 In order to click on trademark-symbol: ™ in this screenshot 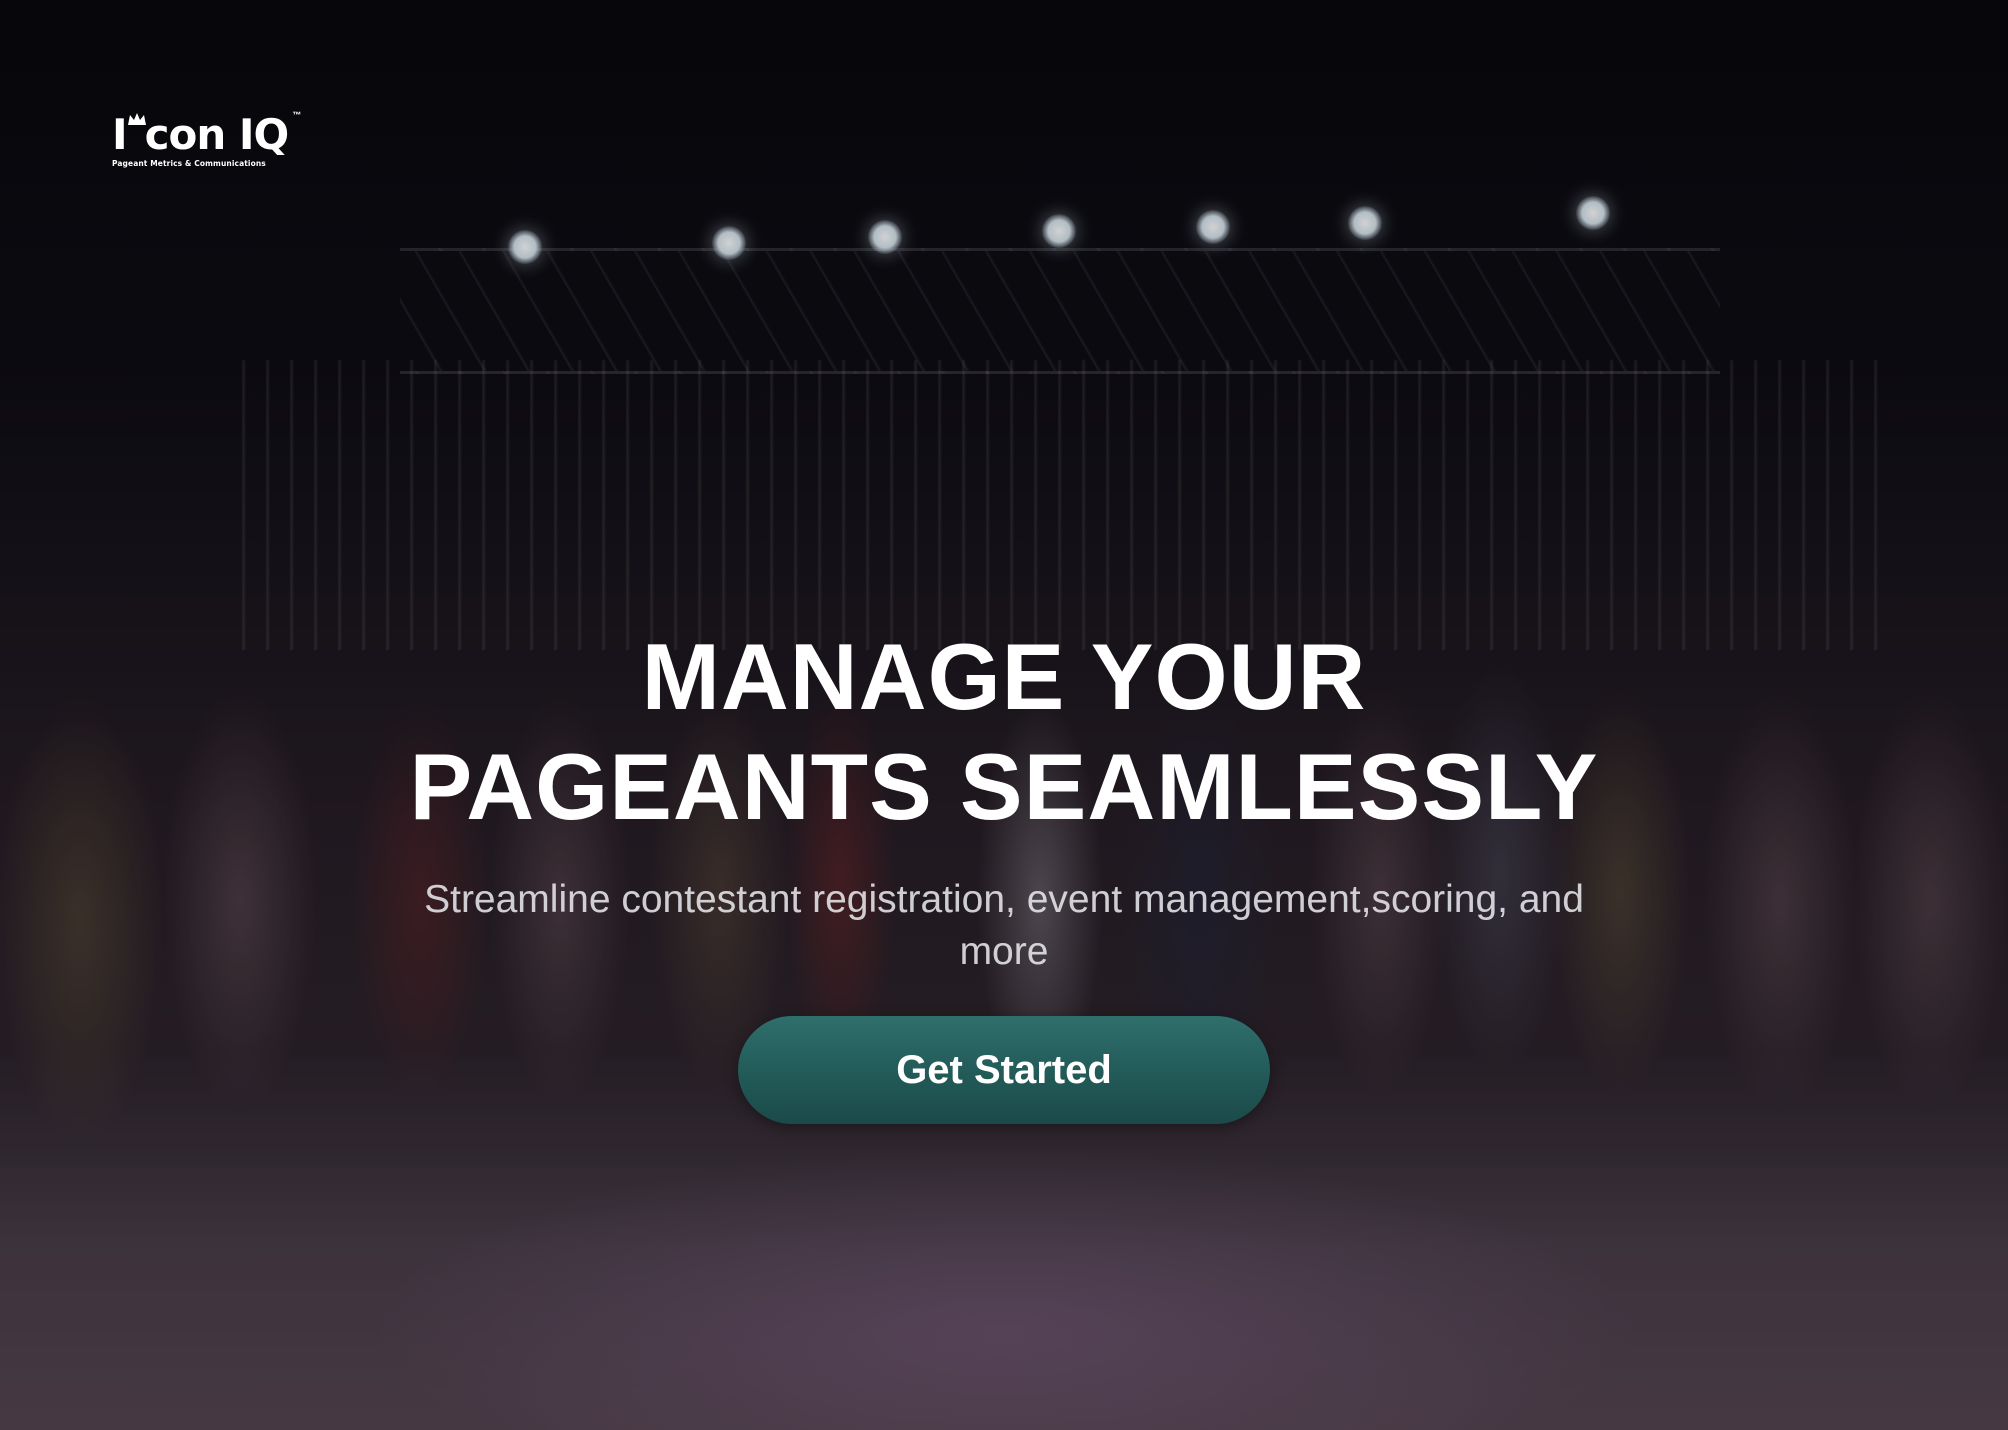, I will do `click(297, 115)`.